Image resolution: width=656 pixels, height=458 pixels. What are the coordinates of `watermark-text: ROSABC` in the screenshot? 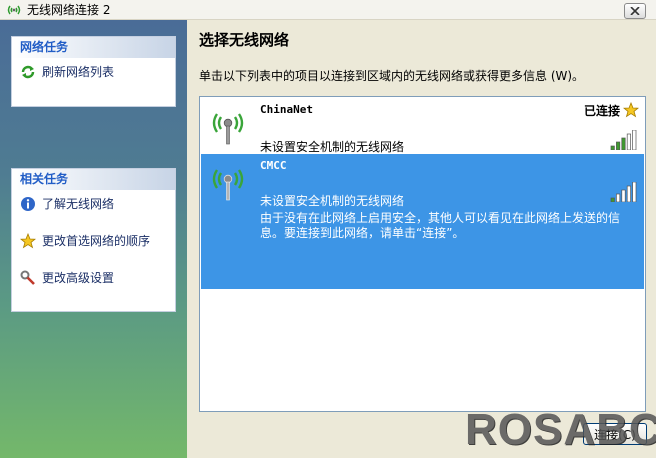 It's located at (560, 429).